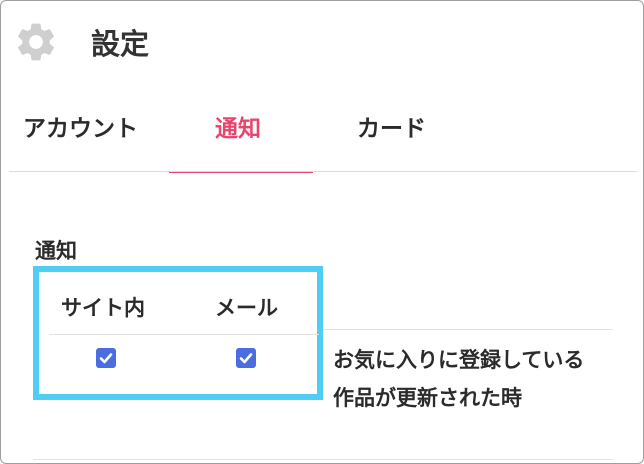  I want to click on mail-notification-checkbox, so click(246, 358).